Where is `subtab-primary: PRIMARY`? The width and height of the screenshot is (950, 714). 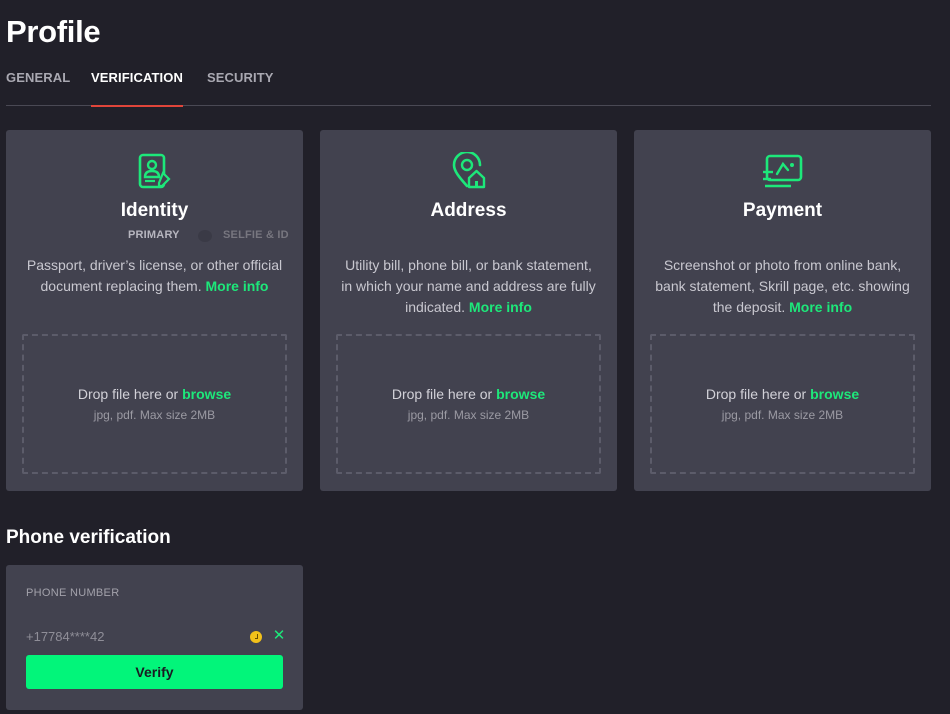
subtab-primary: PRIMARY is located at coordinates (154, 235).